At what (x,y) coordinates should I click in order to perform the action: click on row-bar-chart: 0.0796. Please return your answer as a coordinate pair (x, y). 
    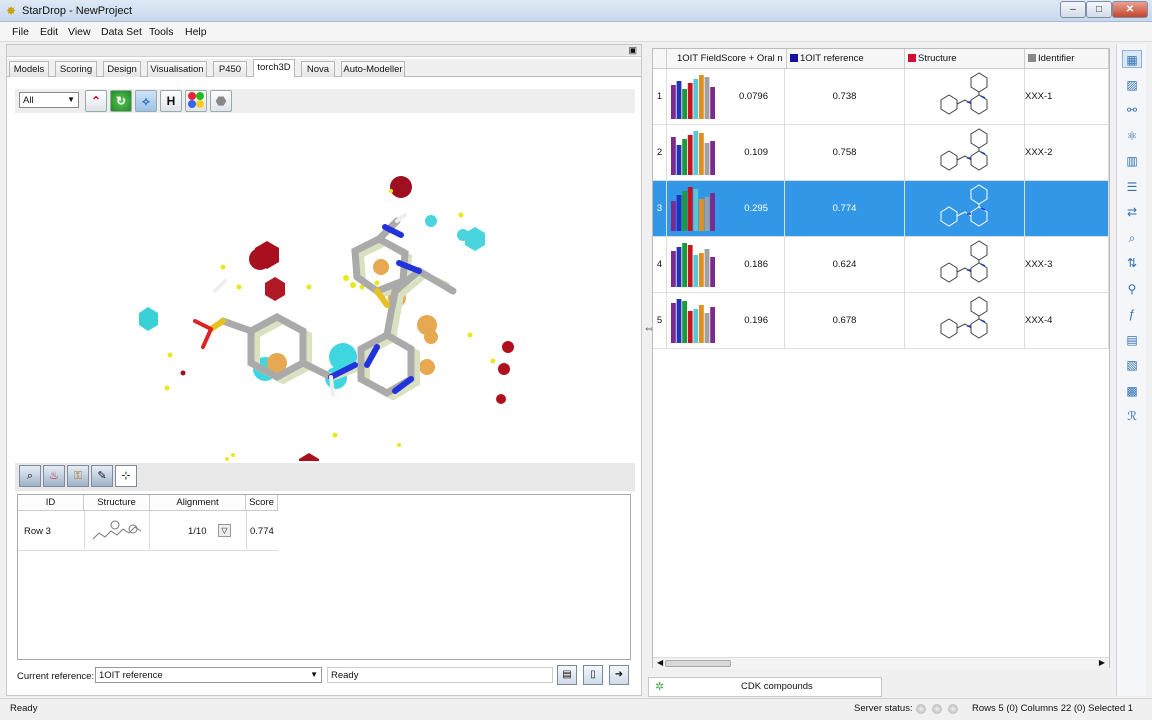
    Looking at the image, I should click on (726, 97).